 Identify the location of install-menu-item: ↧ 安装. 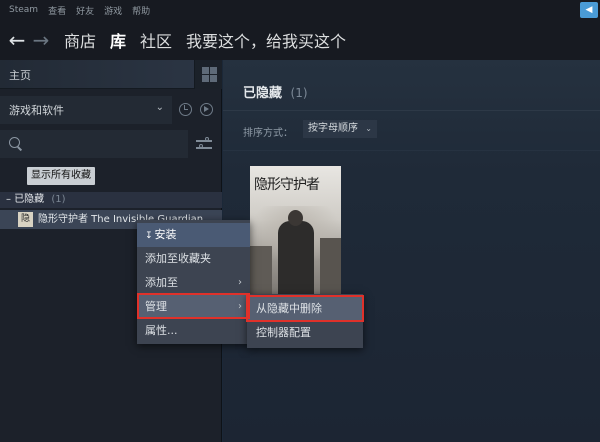
(193, 235).